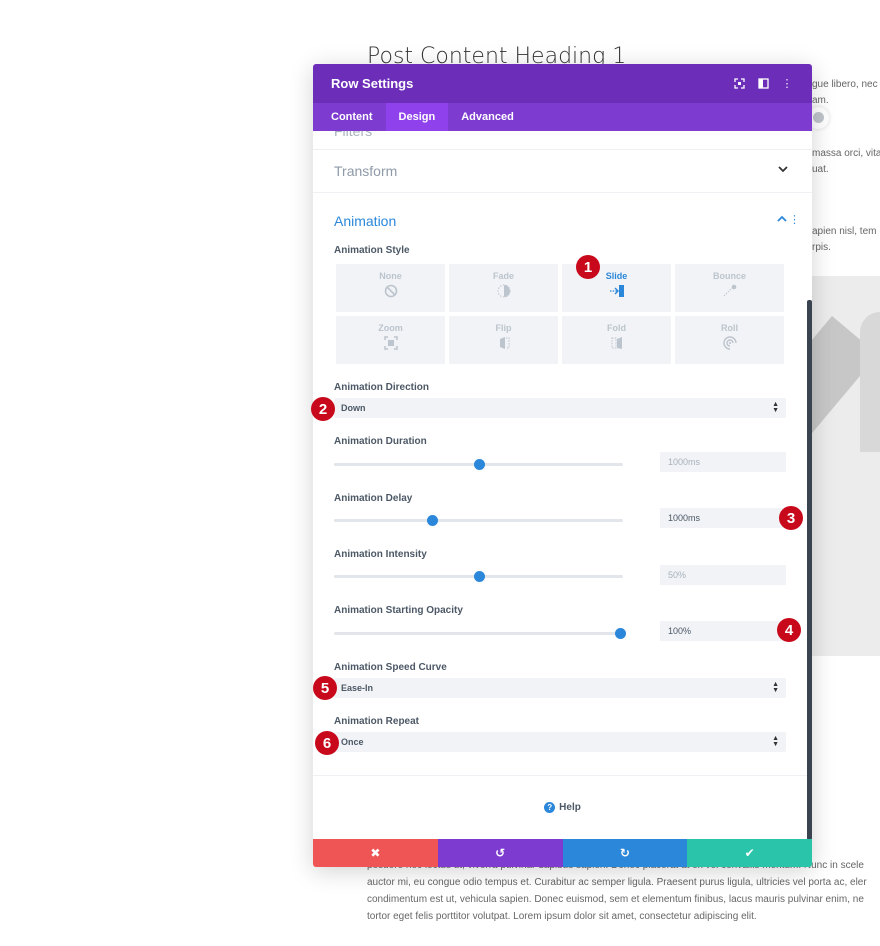  I want to click on section-filters: Filters, so click(562, 140).